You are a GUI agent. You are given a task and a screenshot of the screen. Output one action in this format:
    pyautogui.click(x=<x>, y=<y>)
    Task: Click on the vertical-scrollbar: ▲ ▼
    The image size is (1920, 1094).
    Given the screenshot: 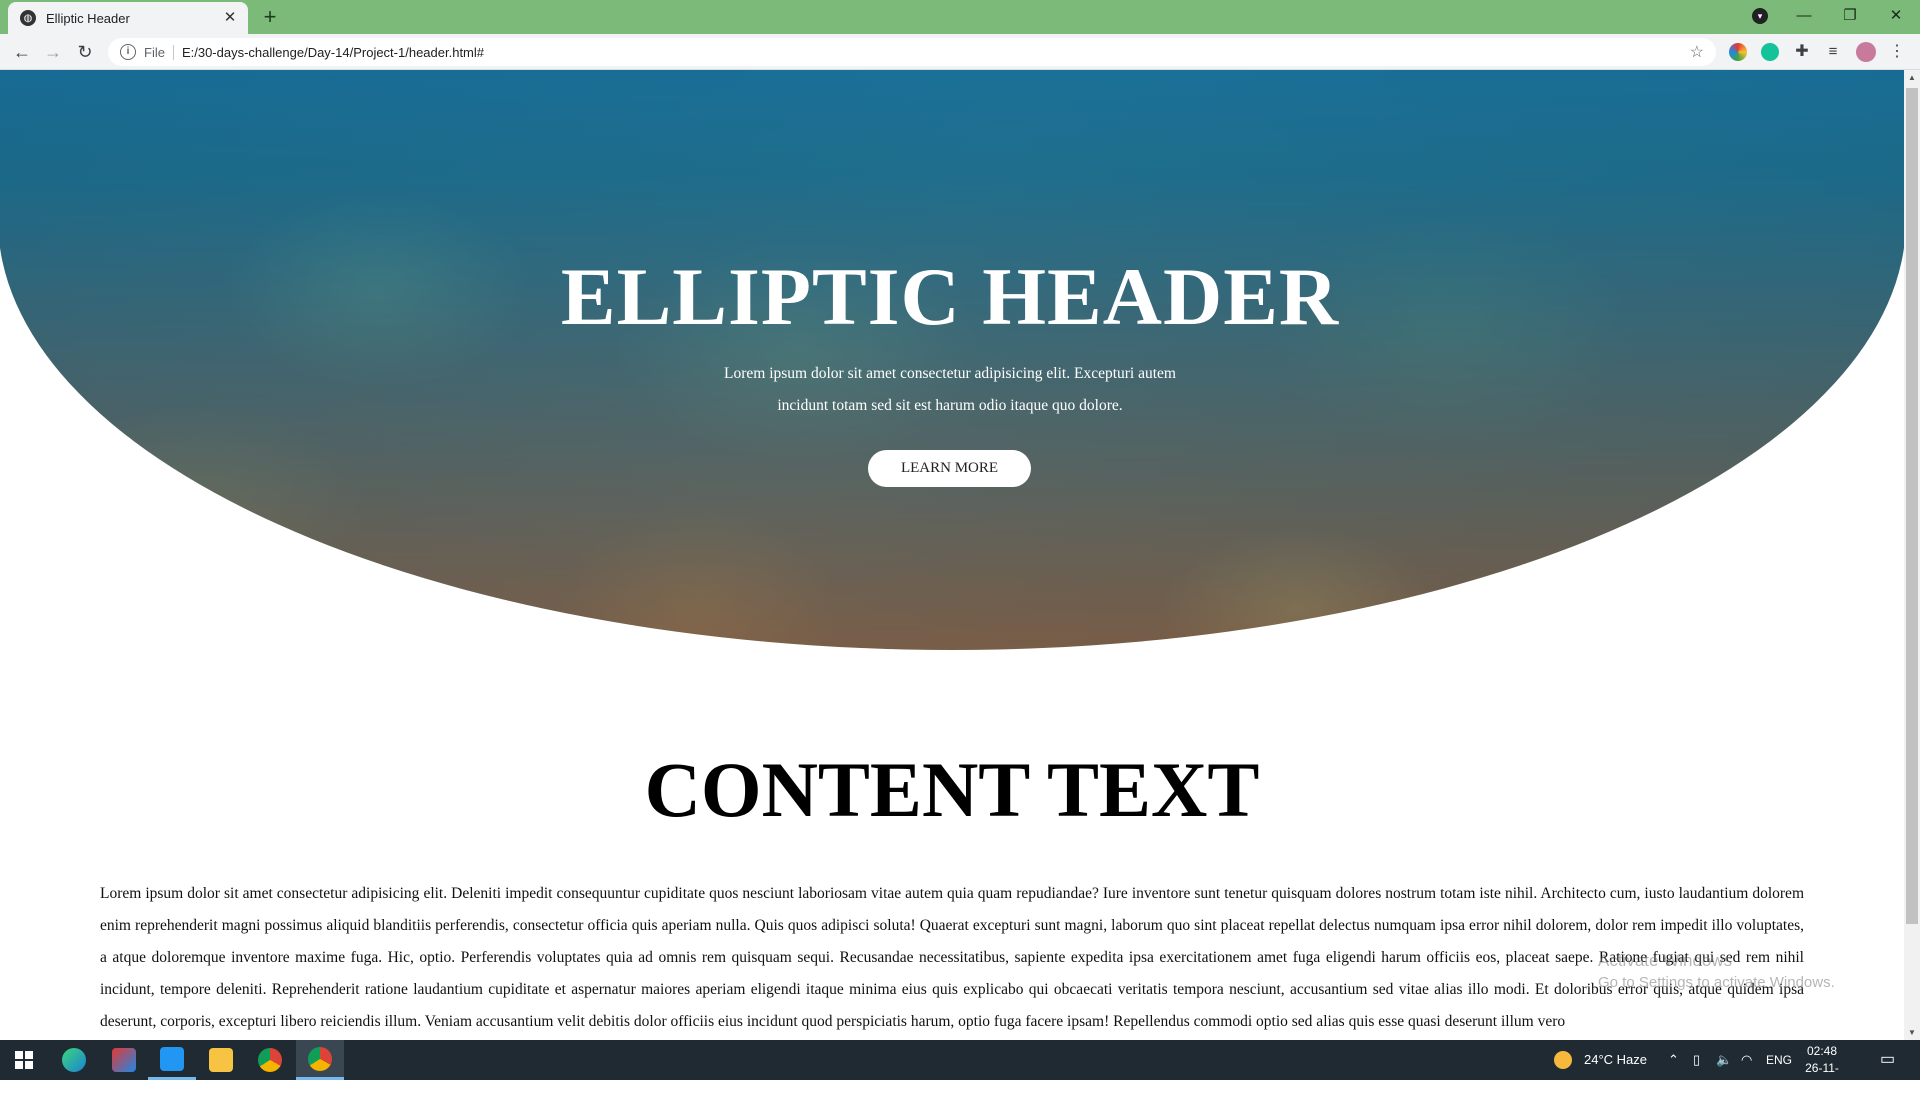 What is the action you would take?
    pyautogui.click(x=1912, y=555)
    